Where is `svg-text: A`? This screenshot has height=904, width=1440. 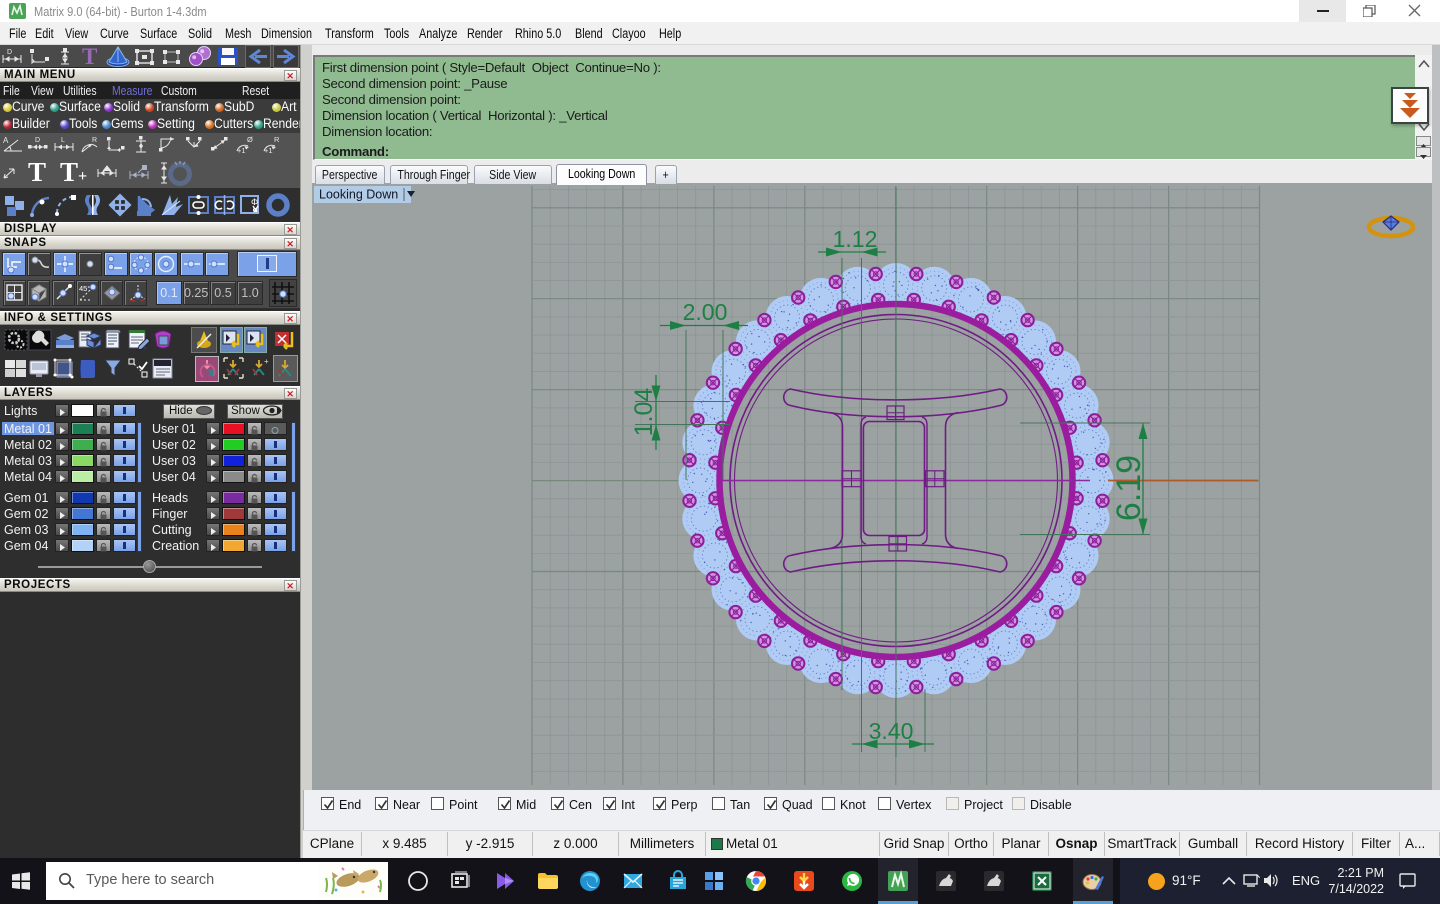
svg-text: A is located at coordinates (6, 140).